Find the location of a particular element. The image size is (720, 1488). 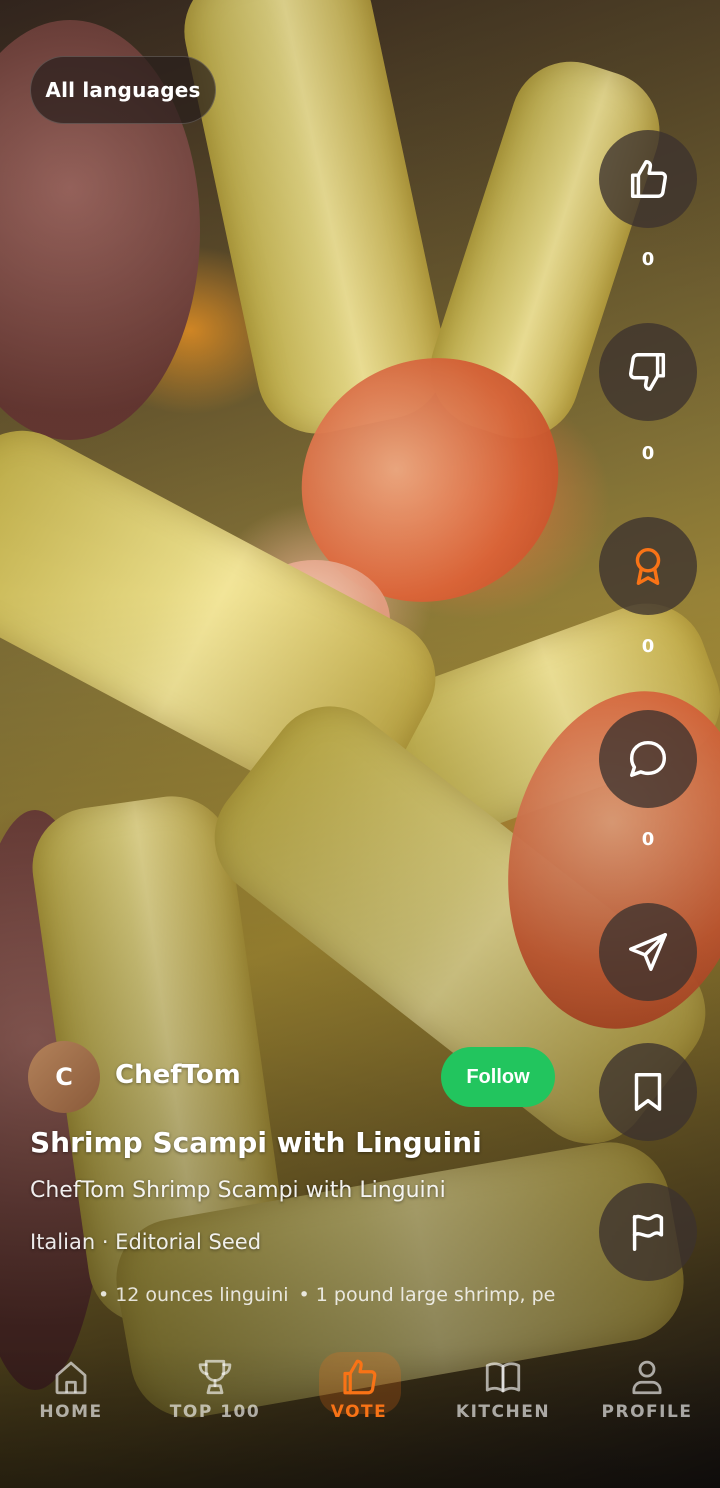

share-button is located at coordinates (648, 952).